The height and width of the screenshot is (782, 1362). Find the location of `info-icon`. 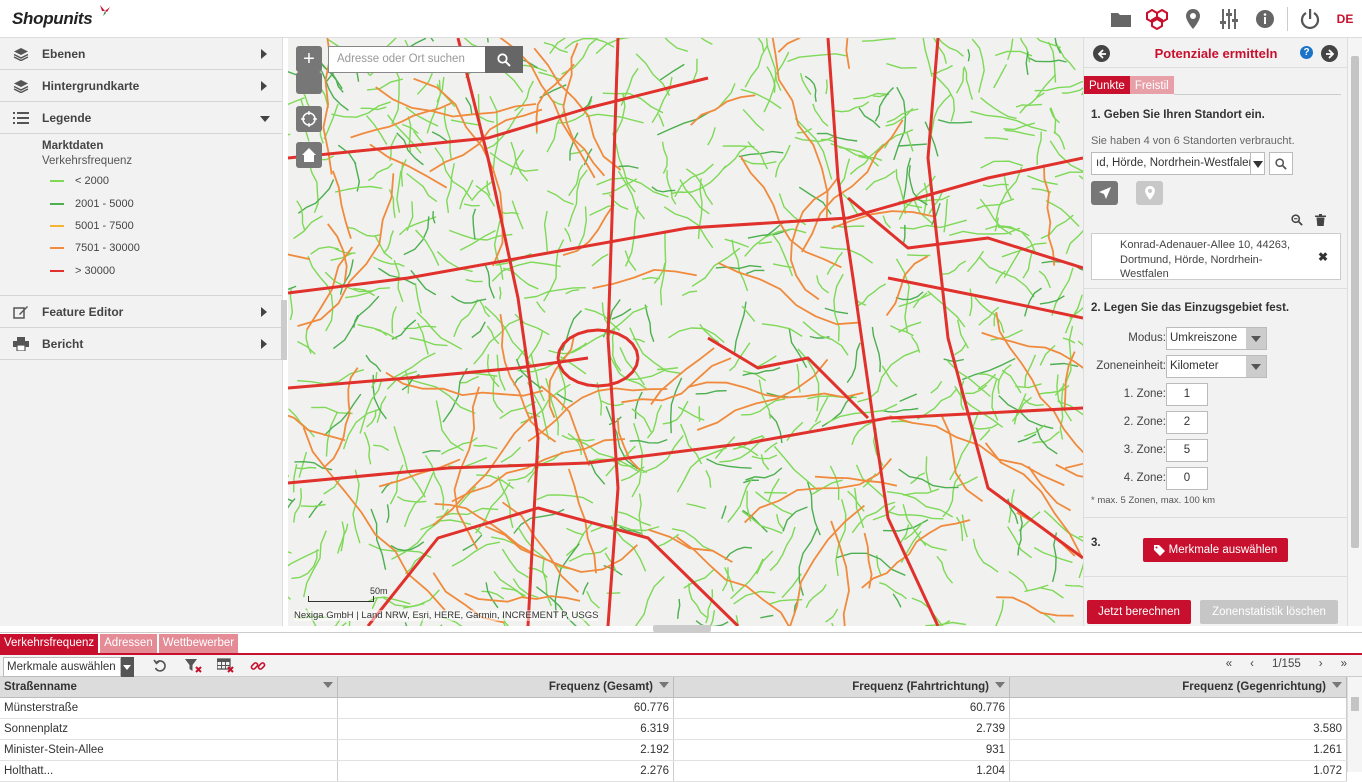

info-icon is located at coordinates (1265, 19).